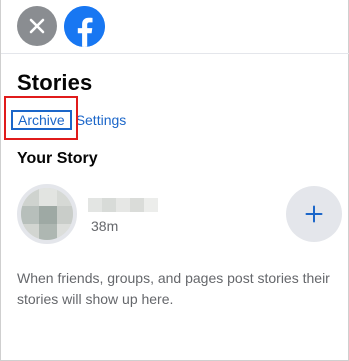  Describe the element at coordinates (84, 26) in the screenshot. I see `facebook-logo-icon` at that location.